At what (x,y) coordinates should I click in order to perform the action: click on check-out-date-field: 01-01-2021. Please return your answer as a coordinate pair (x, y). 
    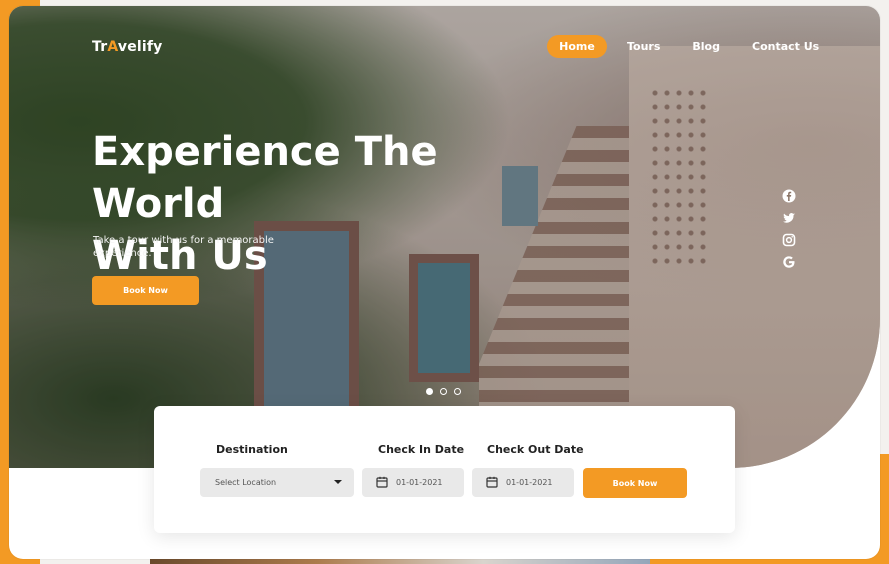
    Looking at the image, I should click on (523, 482).